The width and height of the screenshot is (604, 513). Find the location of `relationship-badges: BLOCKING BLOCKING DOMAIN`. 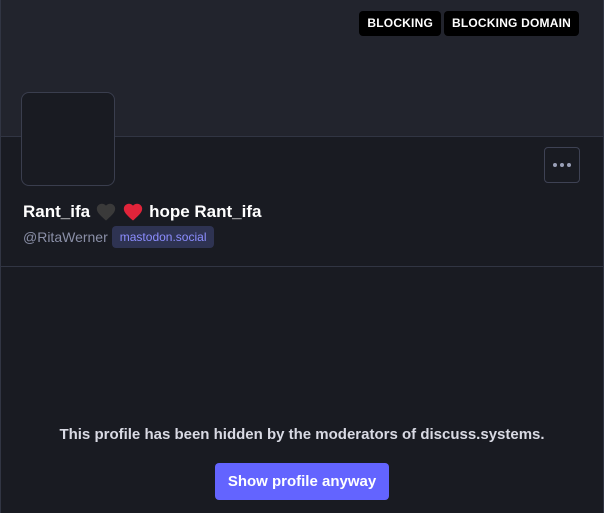

relationship-badges: BLOCKING BLOCKING DOMAIN is located at coordinates (469, 23).